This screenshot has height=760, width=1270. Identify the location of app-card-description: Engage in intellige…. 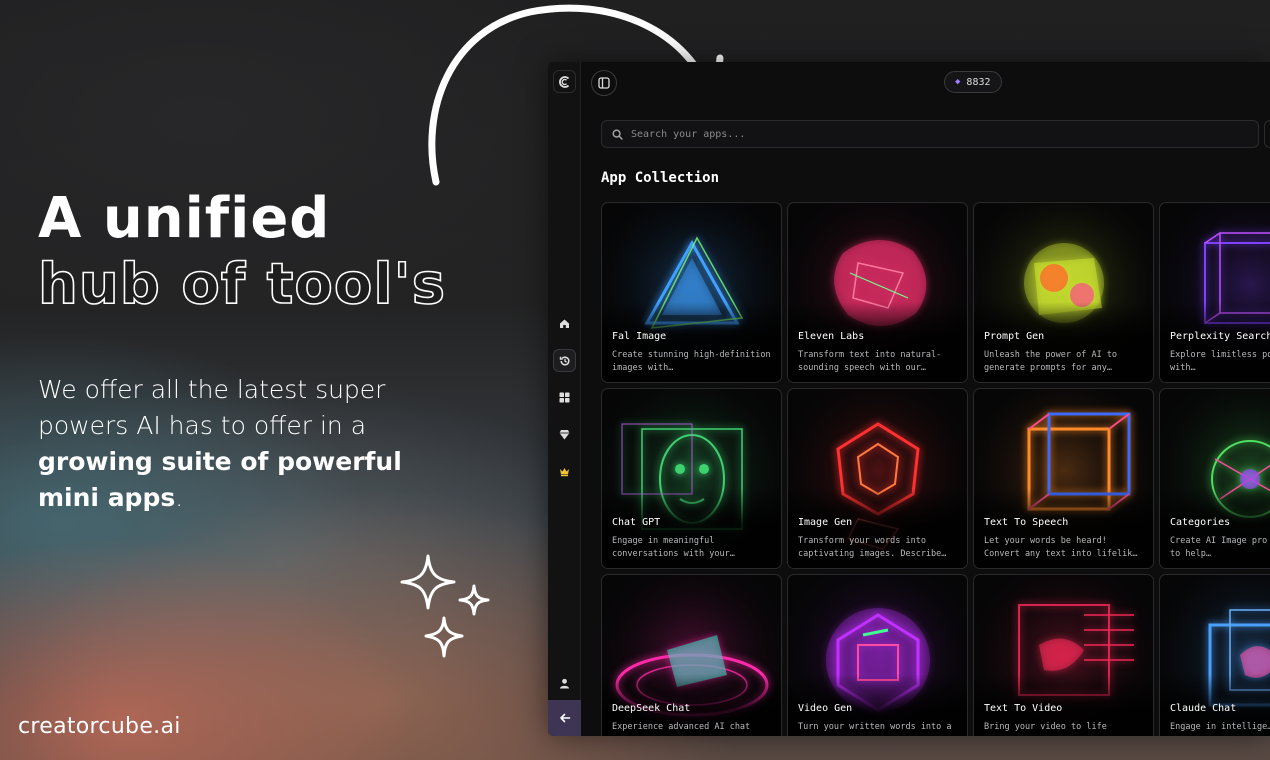
(1220, 727).